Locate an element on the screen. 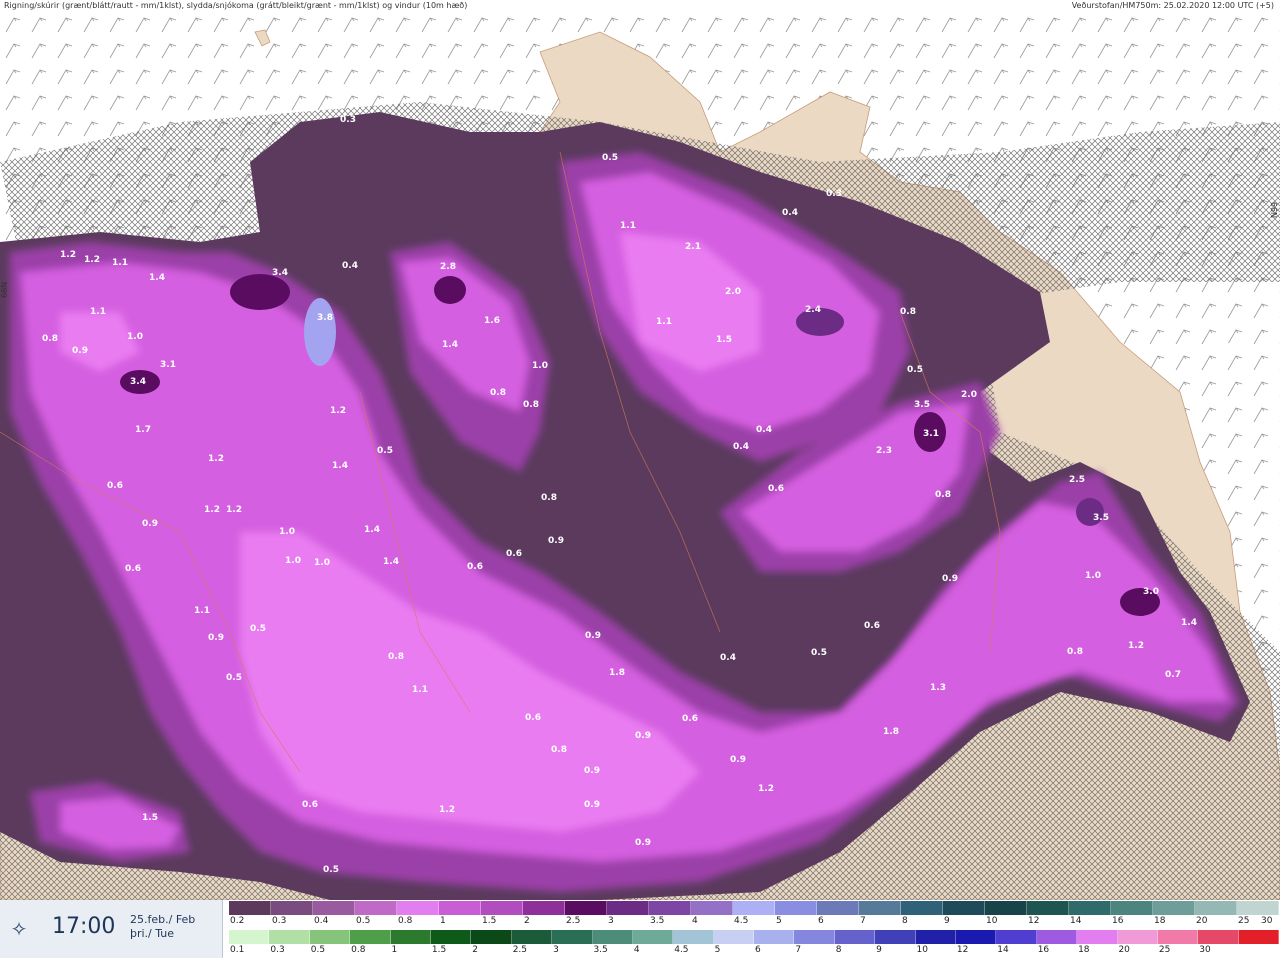  legend-colorbar-snow is located at coordinates (754, 908).